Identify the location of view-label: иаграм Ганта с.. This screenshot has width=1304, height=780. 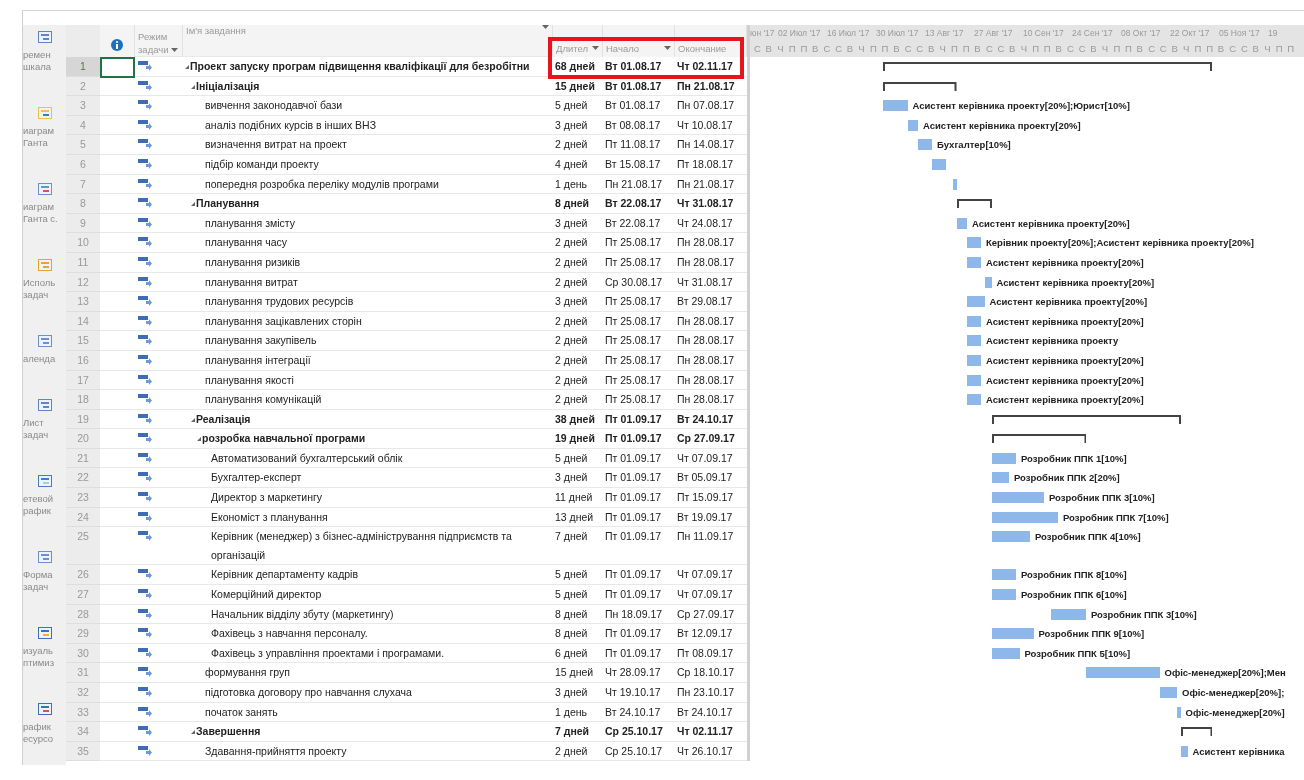
(44, 213).